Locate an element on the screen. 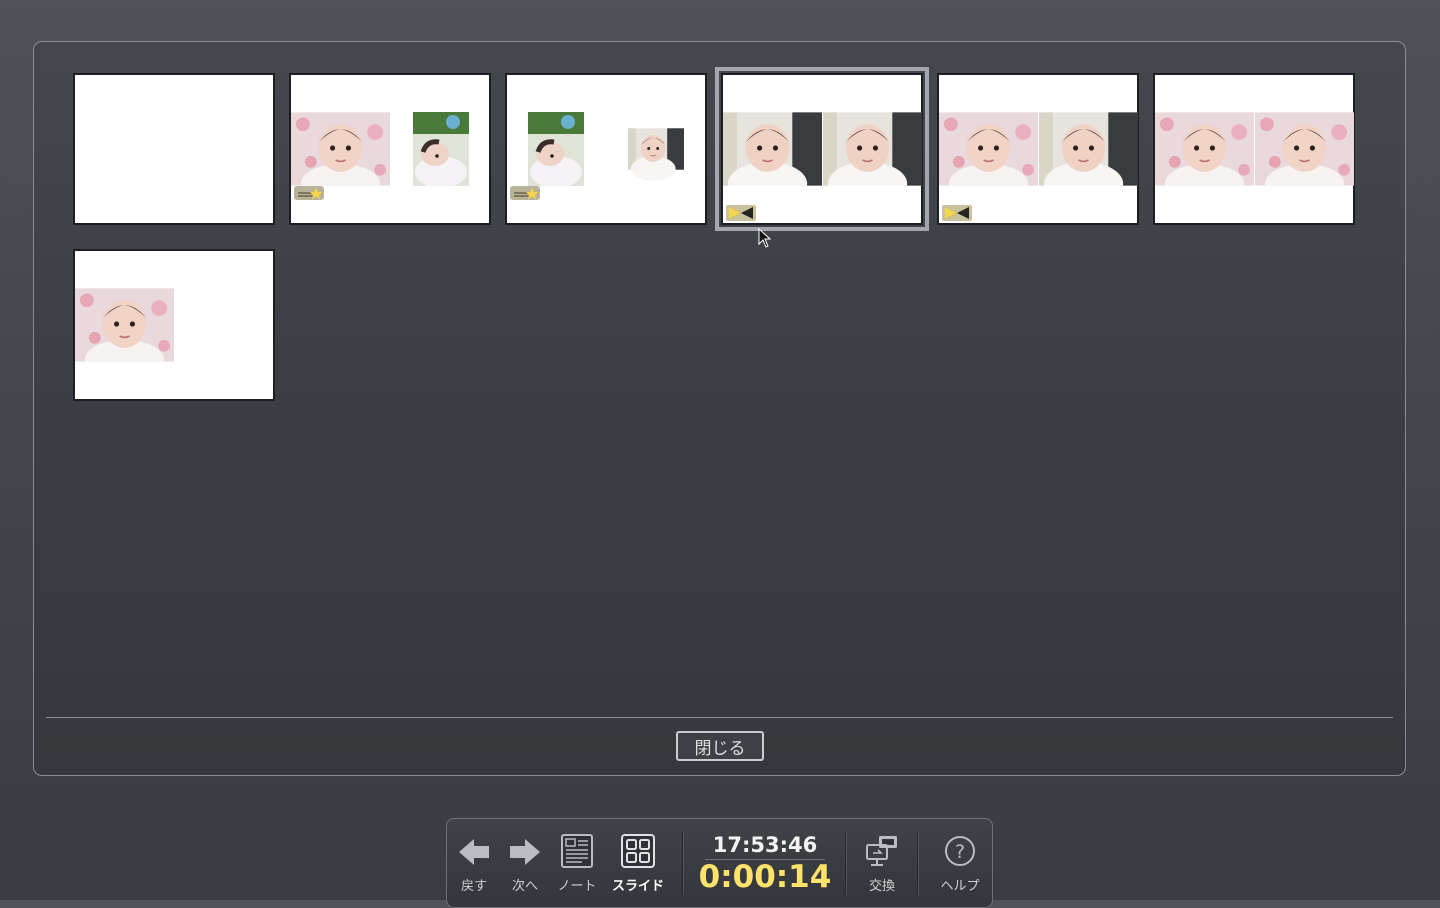 This screenshot has height=908, width=1440. close-button: 閉じる is located at coordinates (720, 746).